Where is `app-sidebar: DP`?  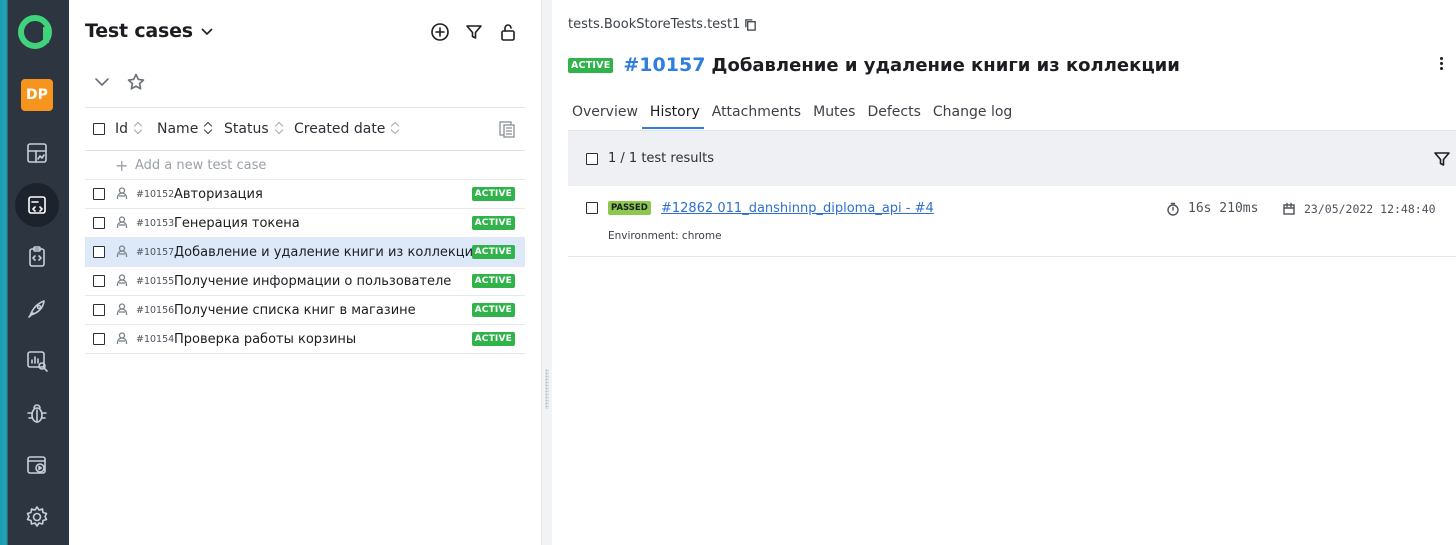 app-sidebar: DP is located at coordinates (34, 272).